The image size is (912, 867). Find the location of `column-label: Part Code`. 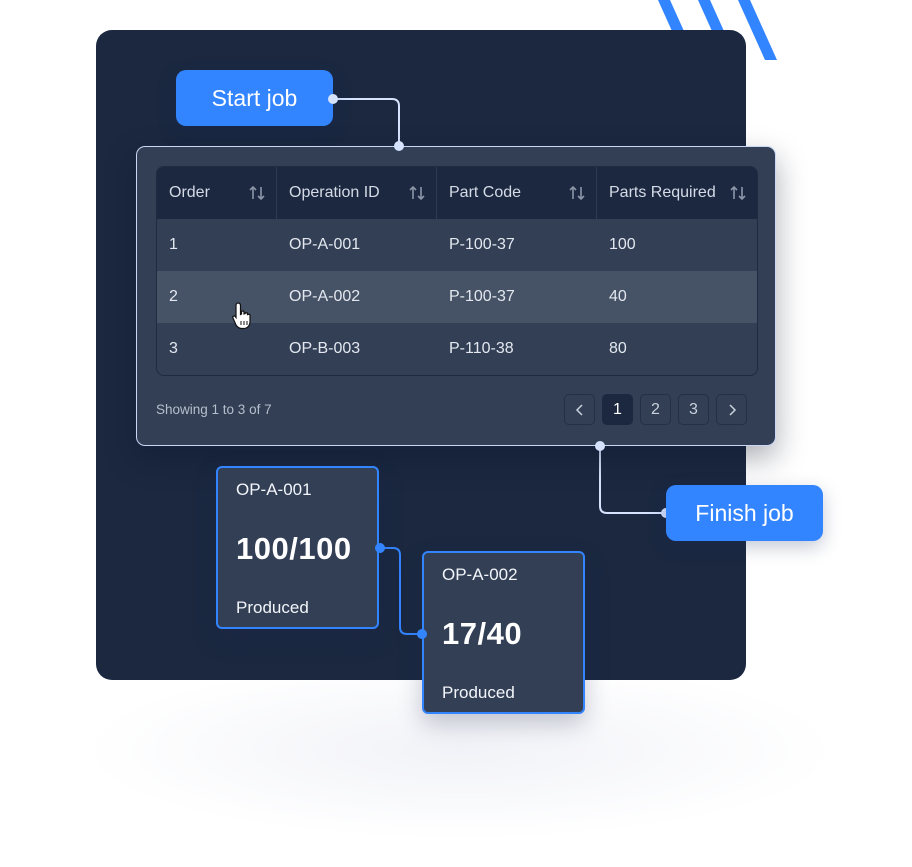

column-label: Part Code is located at coordinates (485, 192).